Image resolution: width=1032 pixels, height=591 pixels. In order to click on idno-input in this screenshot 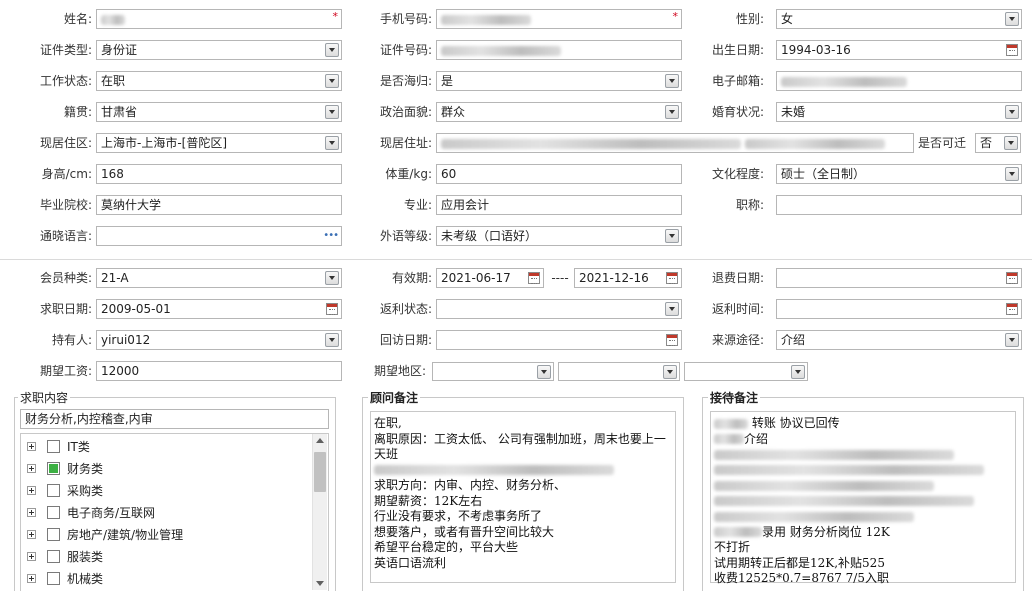, I will do `click(559, 50)`.